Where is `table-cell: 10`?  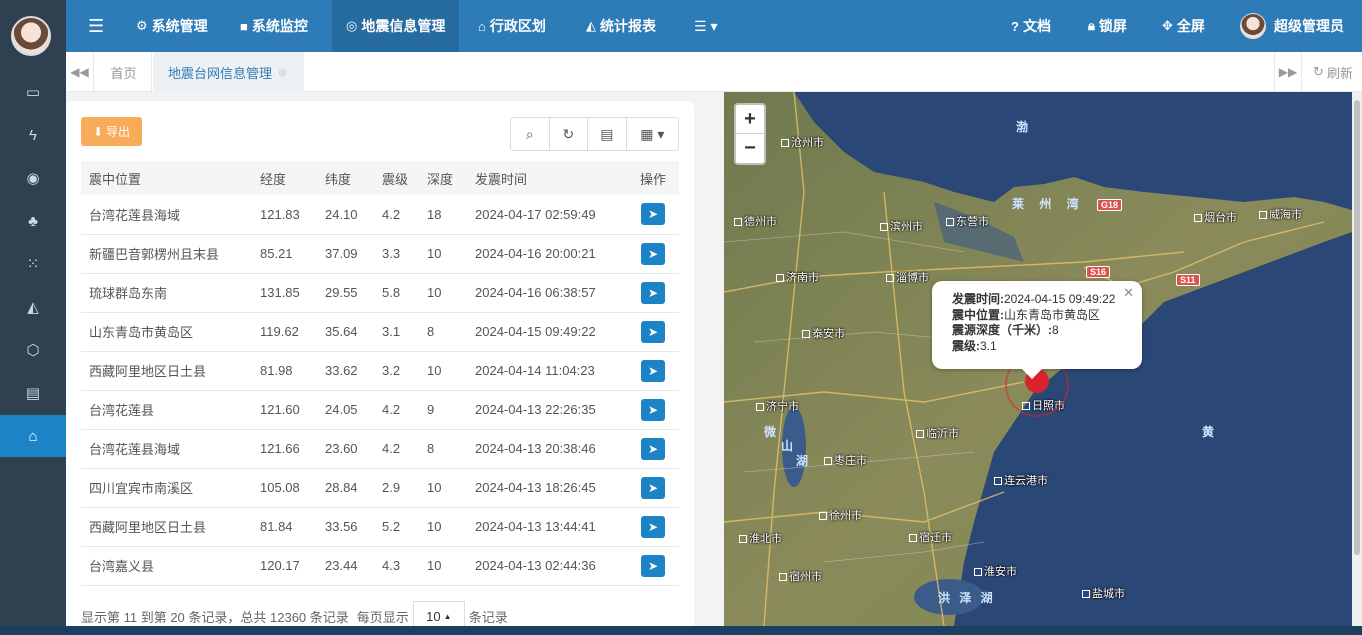 table-cell: 10 is located at coordinates (434, 253).